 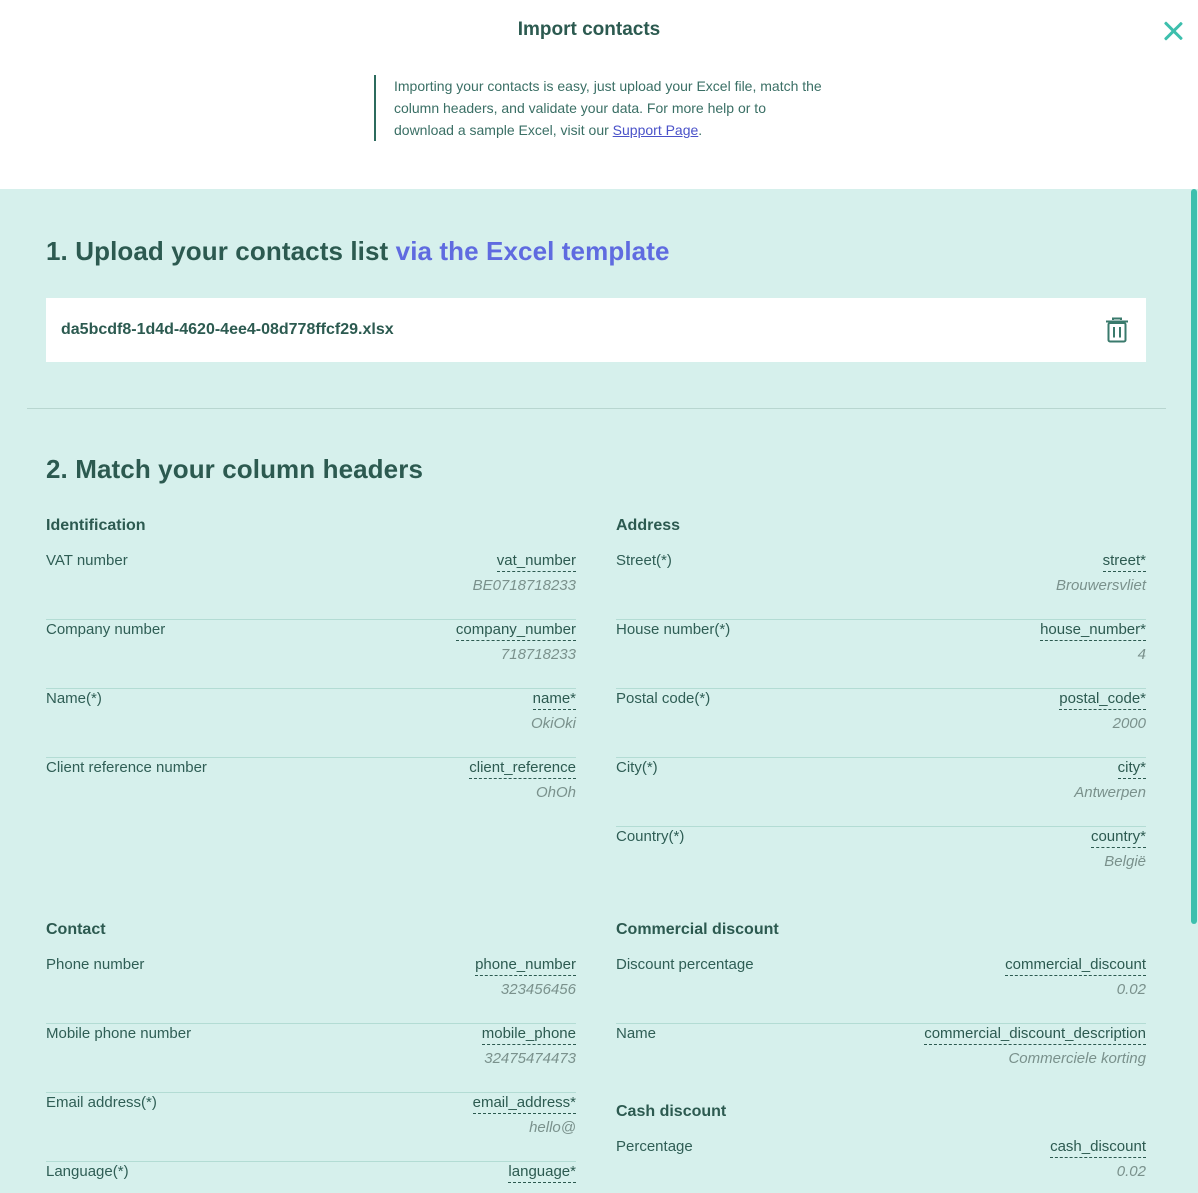 I want to click on mapping-row: Street(*) street* Brouwersvliet, so click(x=881, y=585).